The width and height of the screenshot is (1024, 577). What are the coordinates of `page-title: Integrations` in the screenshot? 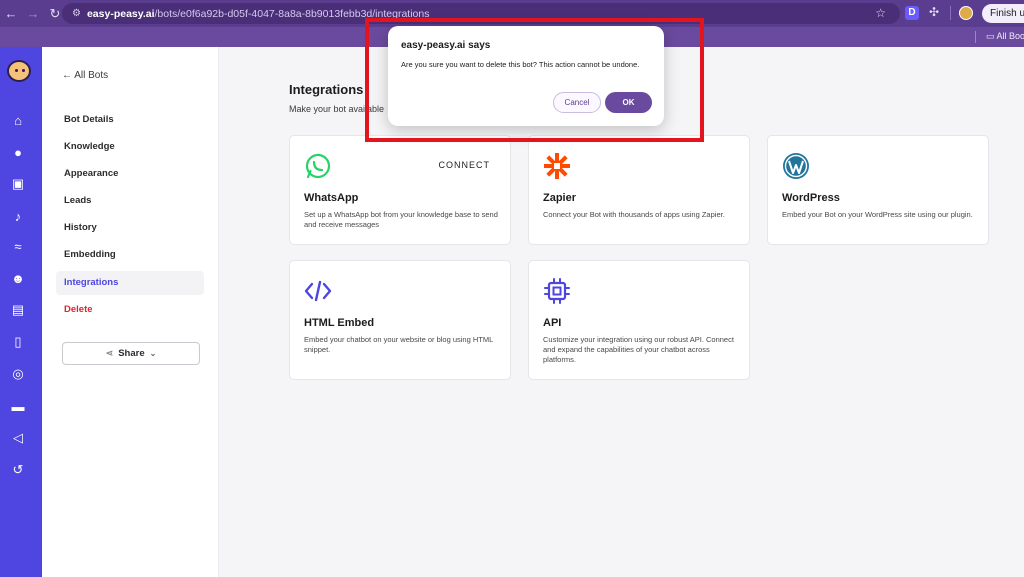 It's located at (326, 89).